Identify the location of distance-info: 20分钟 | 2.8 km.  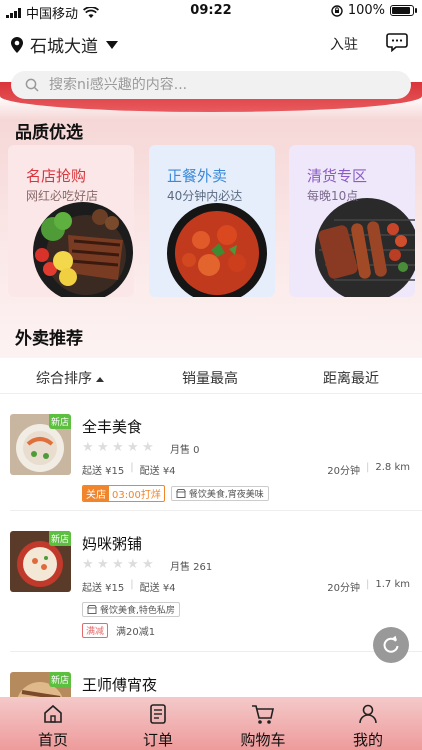
(368, 469).